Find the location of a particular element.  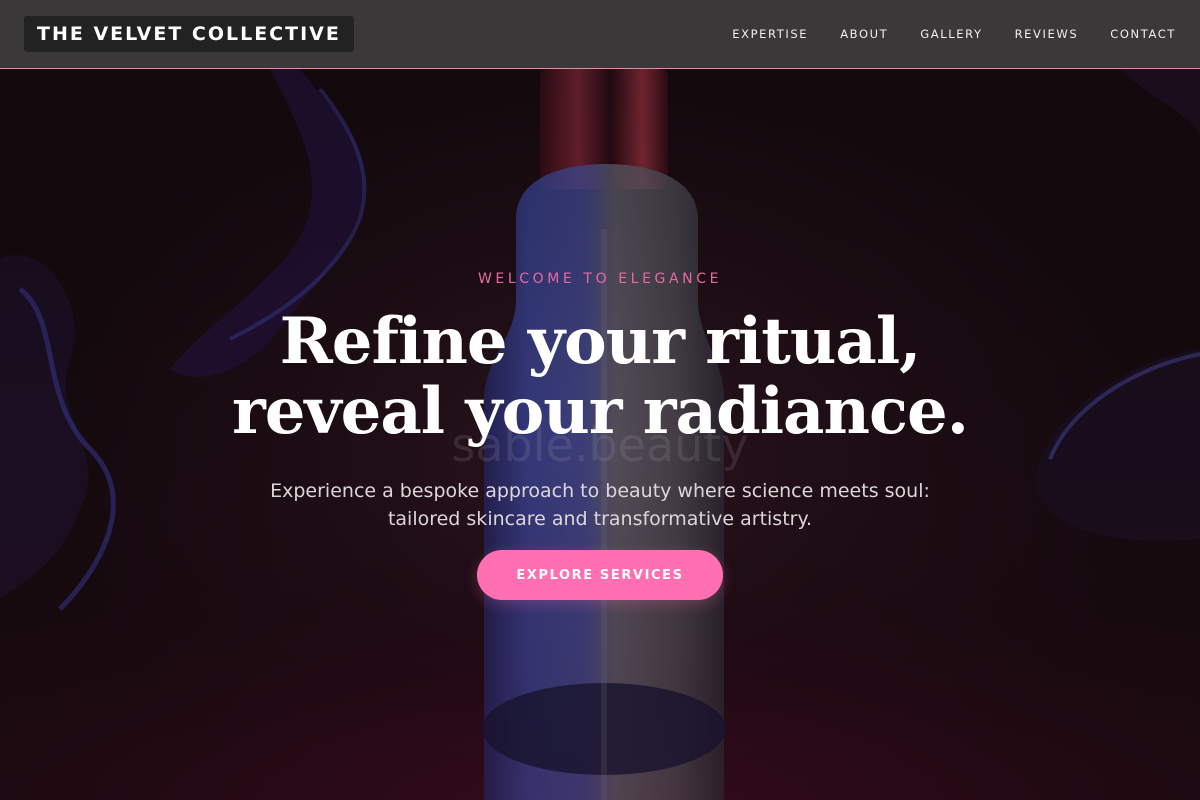

nav-link-expertise: EXPERTISE is located at coordinates (770, 34).